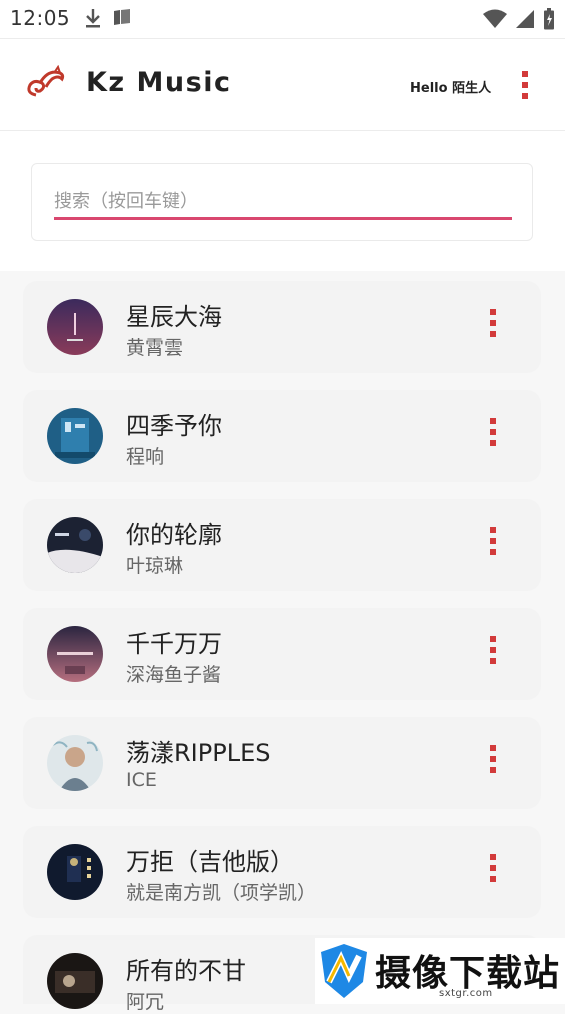 The width and height of the screenshot is (565, 1014). Describe the element at coordinates (282, 654) in the screenshot. I see `song-item: 千千万万 深海鱼子酱` at that location.